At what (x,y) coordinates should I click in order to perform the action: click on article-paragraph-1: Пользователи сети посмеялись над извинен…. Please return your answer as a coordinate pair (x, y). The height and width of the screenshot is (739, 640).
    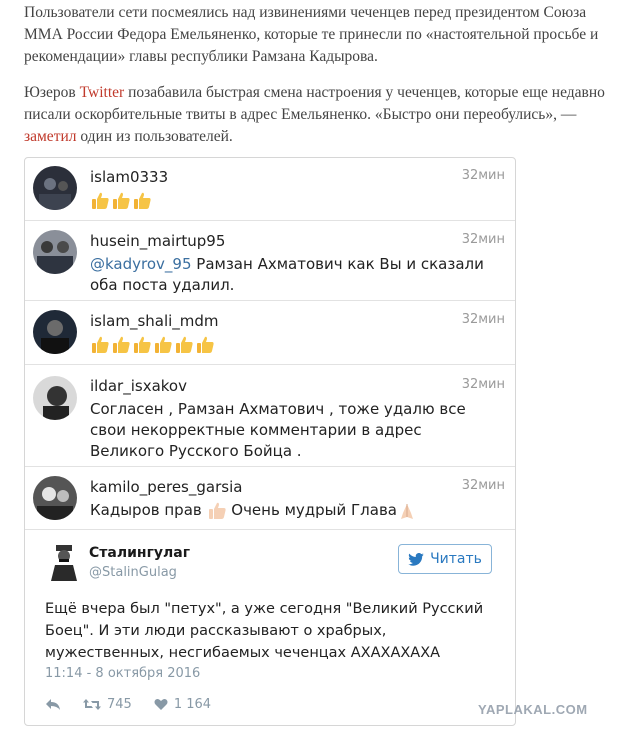
    Looking at the image, I should click on (311, 34).